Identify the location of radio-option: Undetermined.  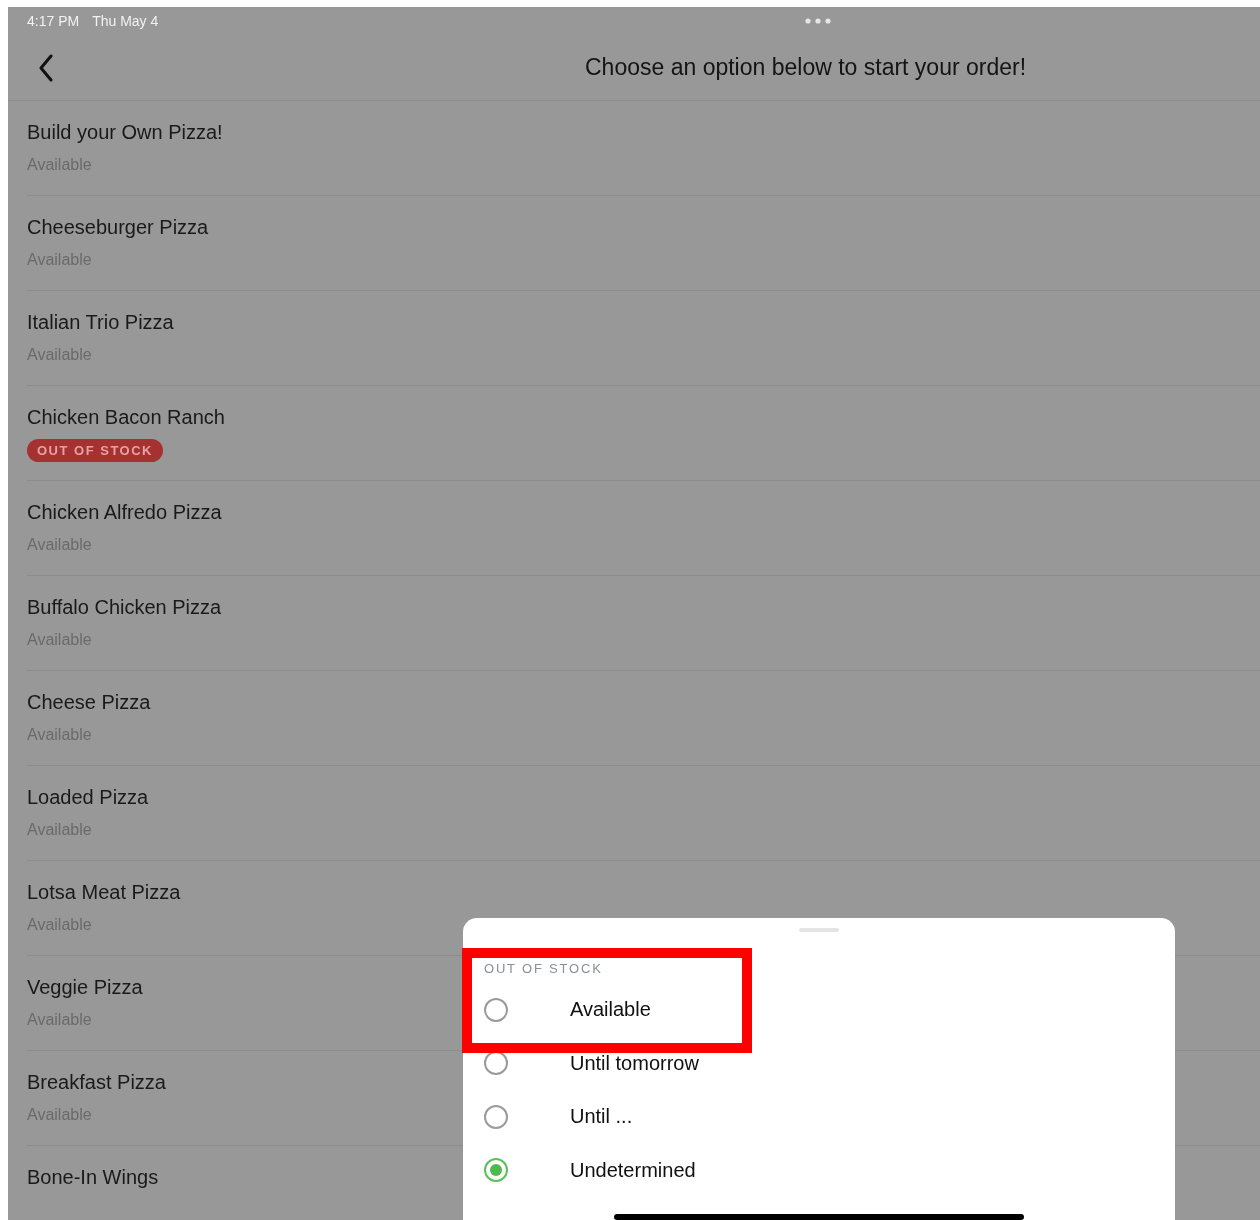
(819, 1170).